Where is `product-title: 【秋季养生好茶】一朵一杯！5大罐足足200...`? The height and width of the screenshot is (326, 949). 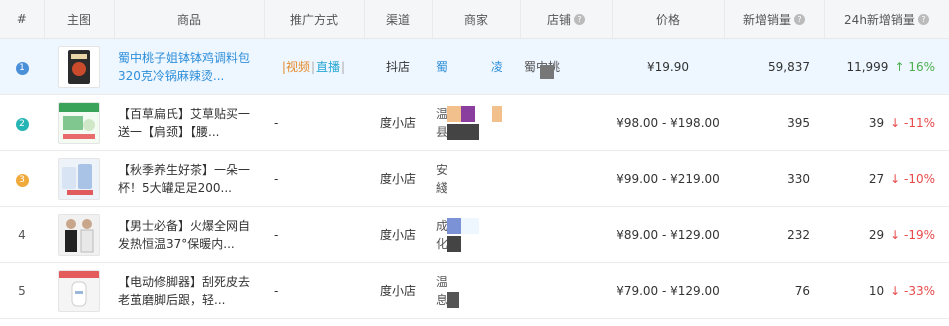 product-title: 【秋季养生好茶】一朵一杯！5大罐足足200... is located at coordinates (189, 179).